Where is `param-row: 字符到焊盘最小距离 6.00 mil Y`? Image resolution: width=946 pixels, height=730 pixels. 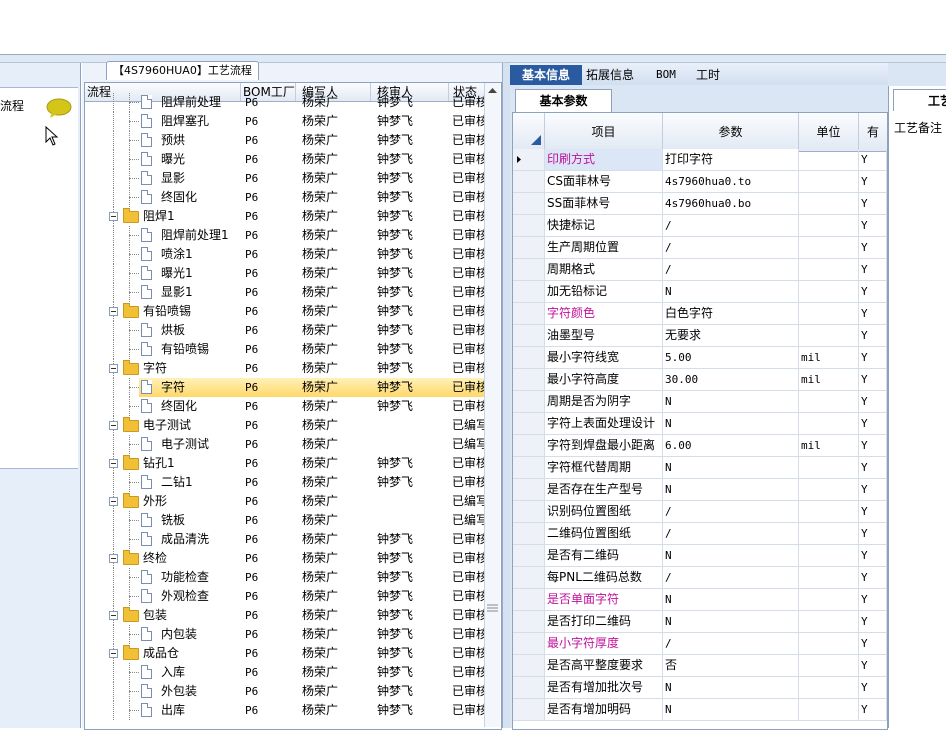
param-row: 字符到焊盘最小距离 6.00 mil Y is located at coordinates (700, 446).